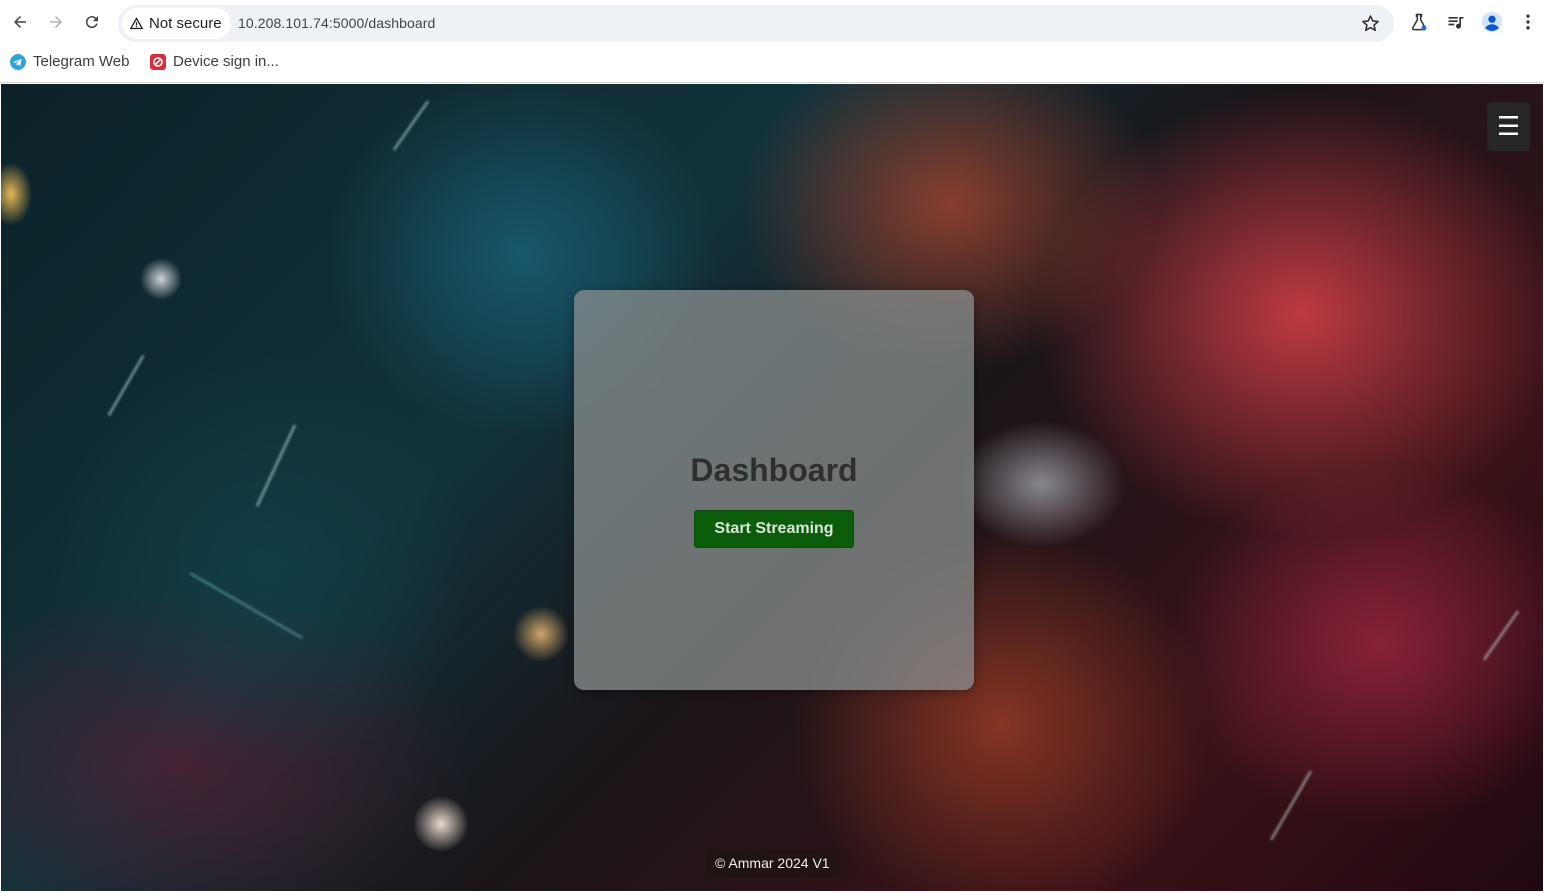  I want to click on reload-icon, so click(91, 22).